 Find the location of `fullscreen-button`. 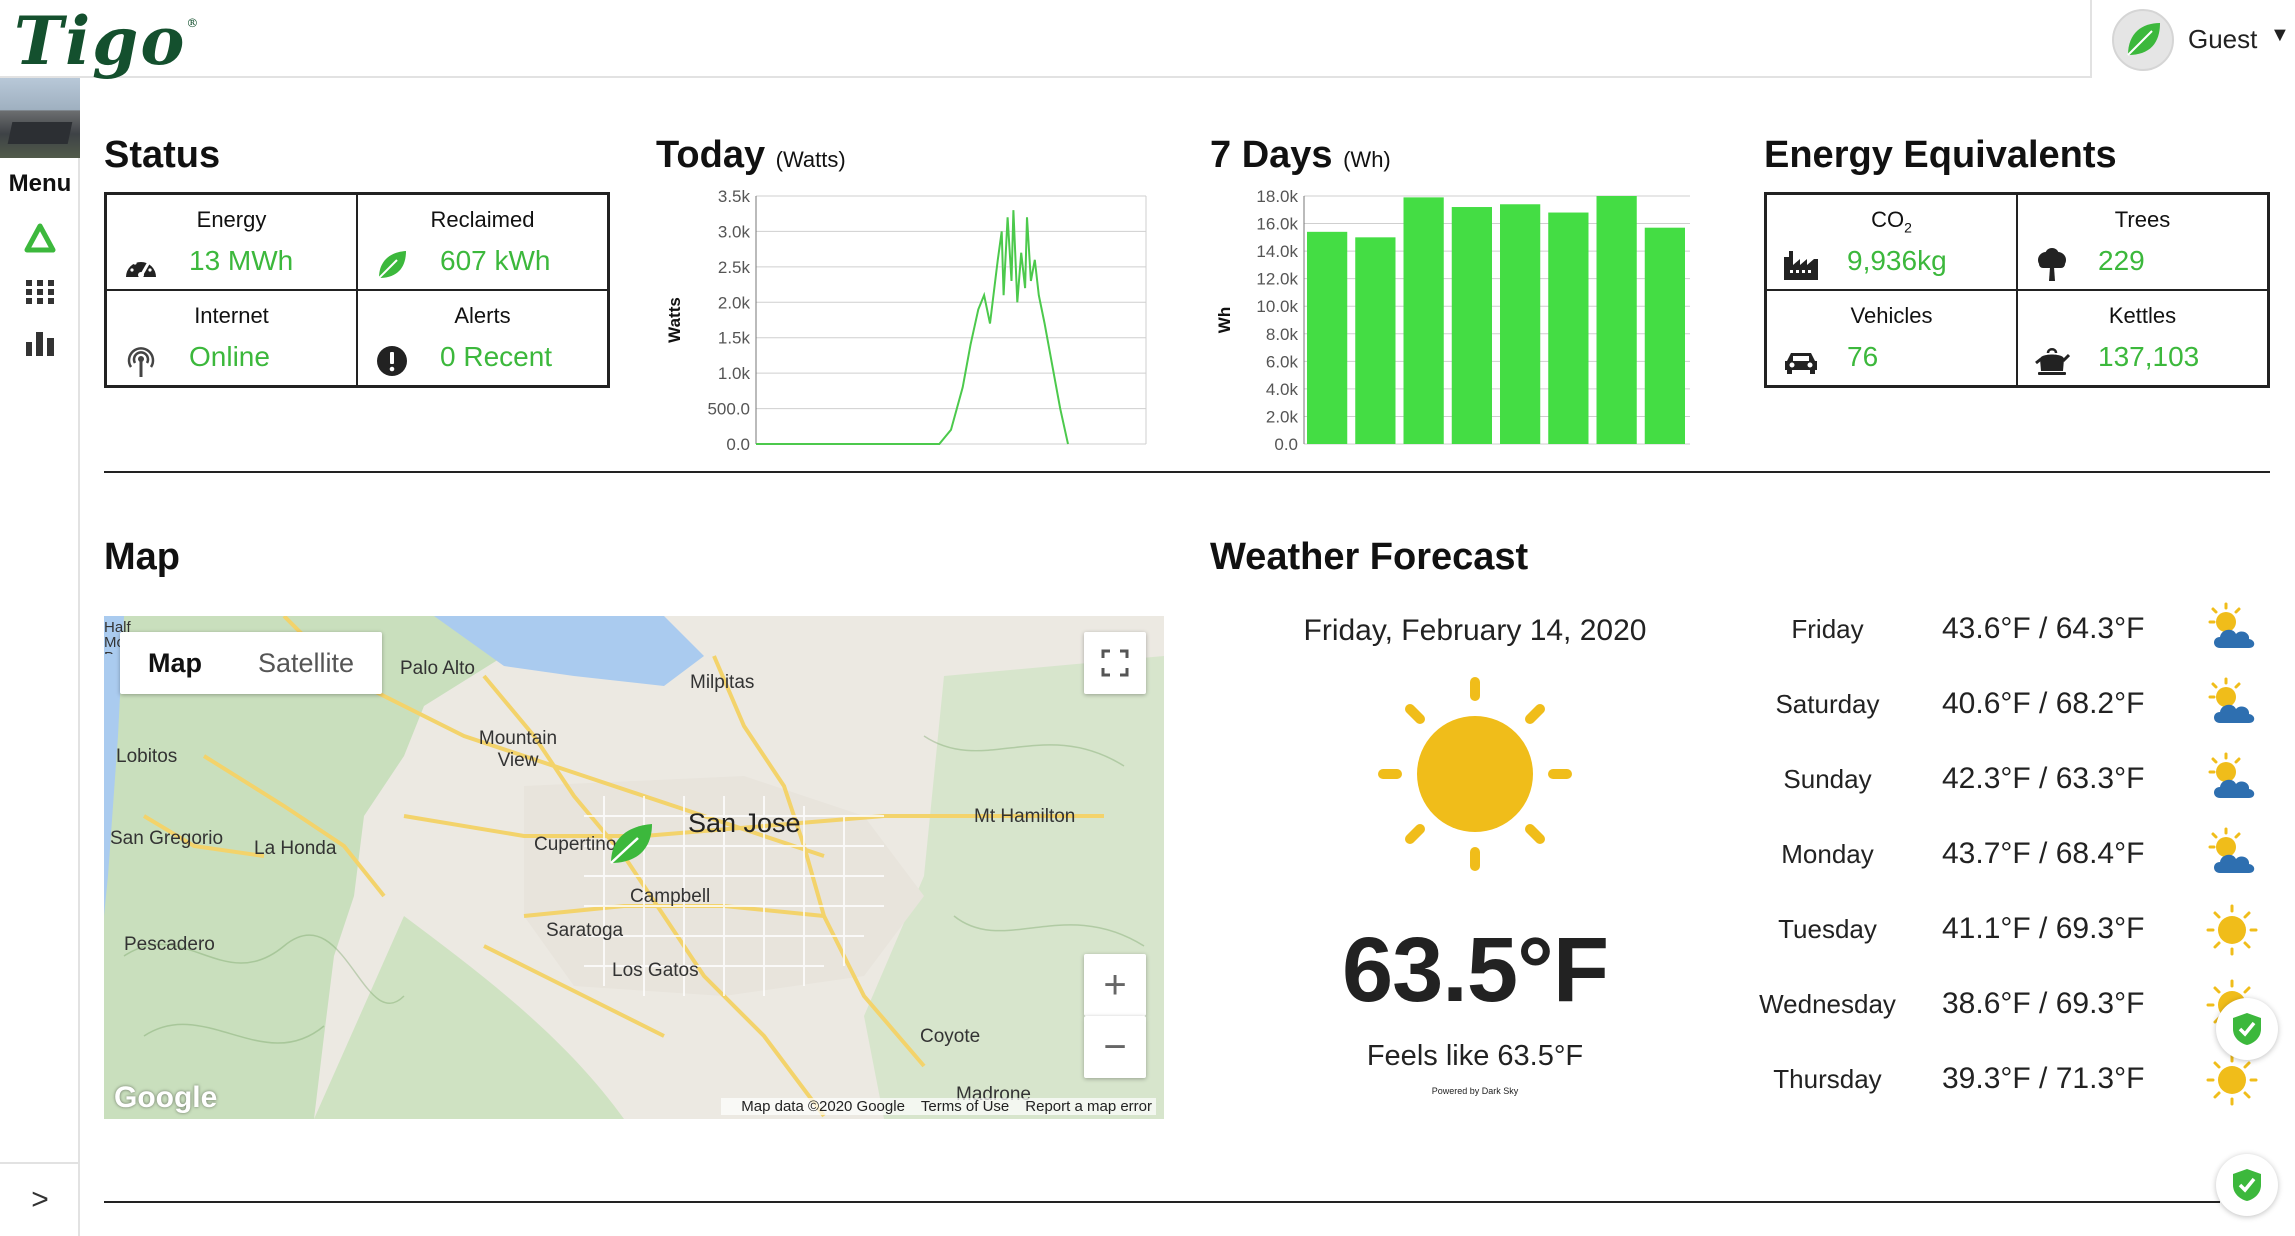

fullscreen-button is located at coordinates (1115, 663).